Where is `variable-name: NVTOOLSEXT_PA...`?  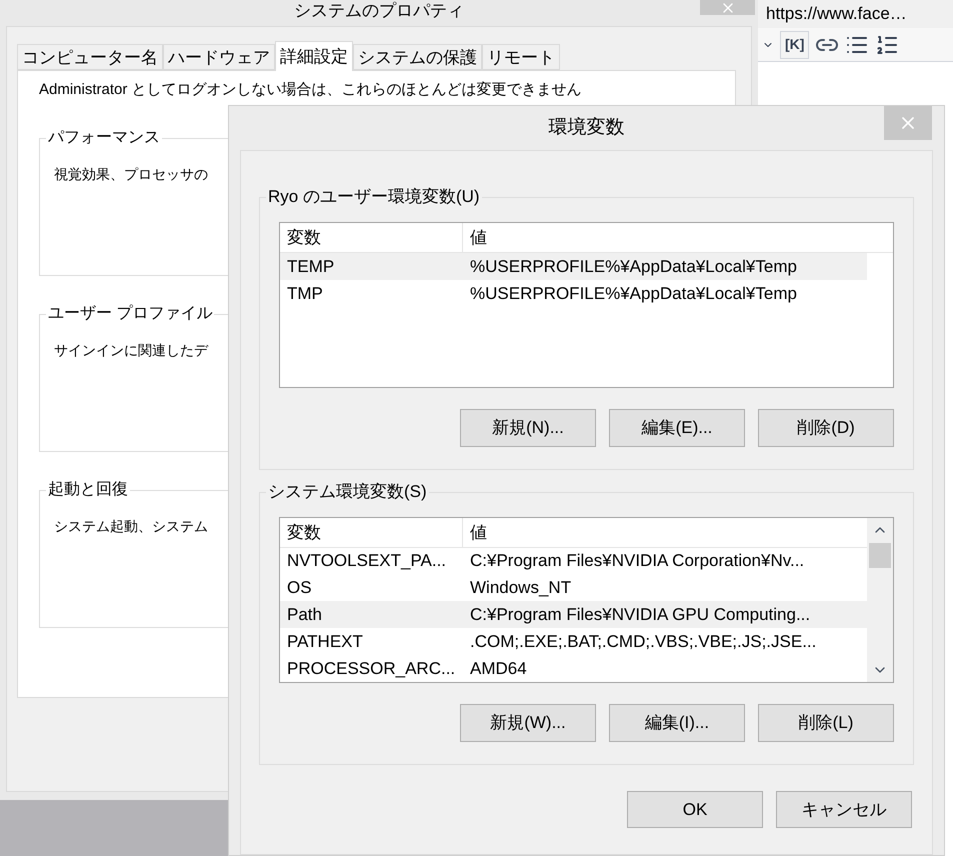
variable-name: NVTOOLSEXT_PA... is located at coordinates (367, 561).